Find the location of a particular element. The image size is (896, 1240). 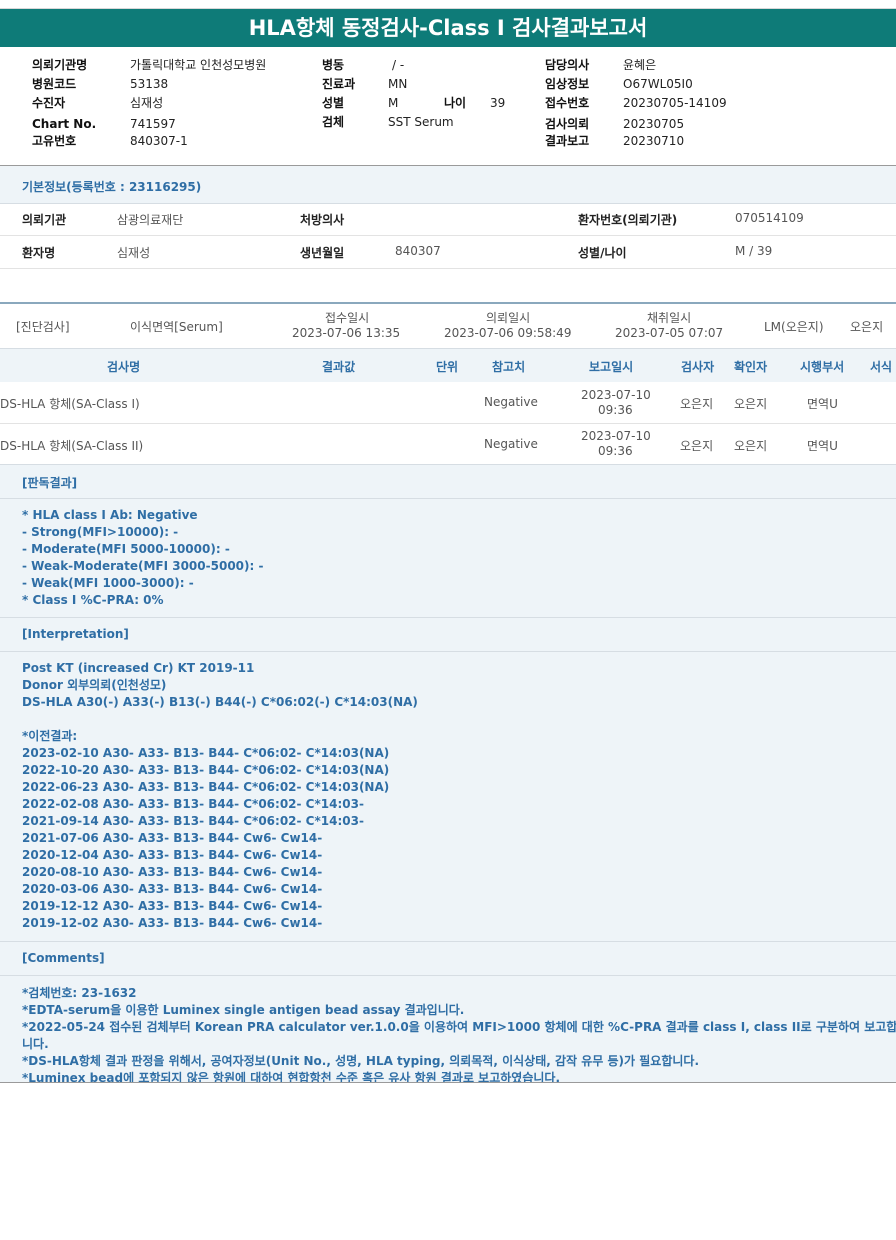

header-value-sex: M is located at coordinates (393, 103).